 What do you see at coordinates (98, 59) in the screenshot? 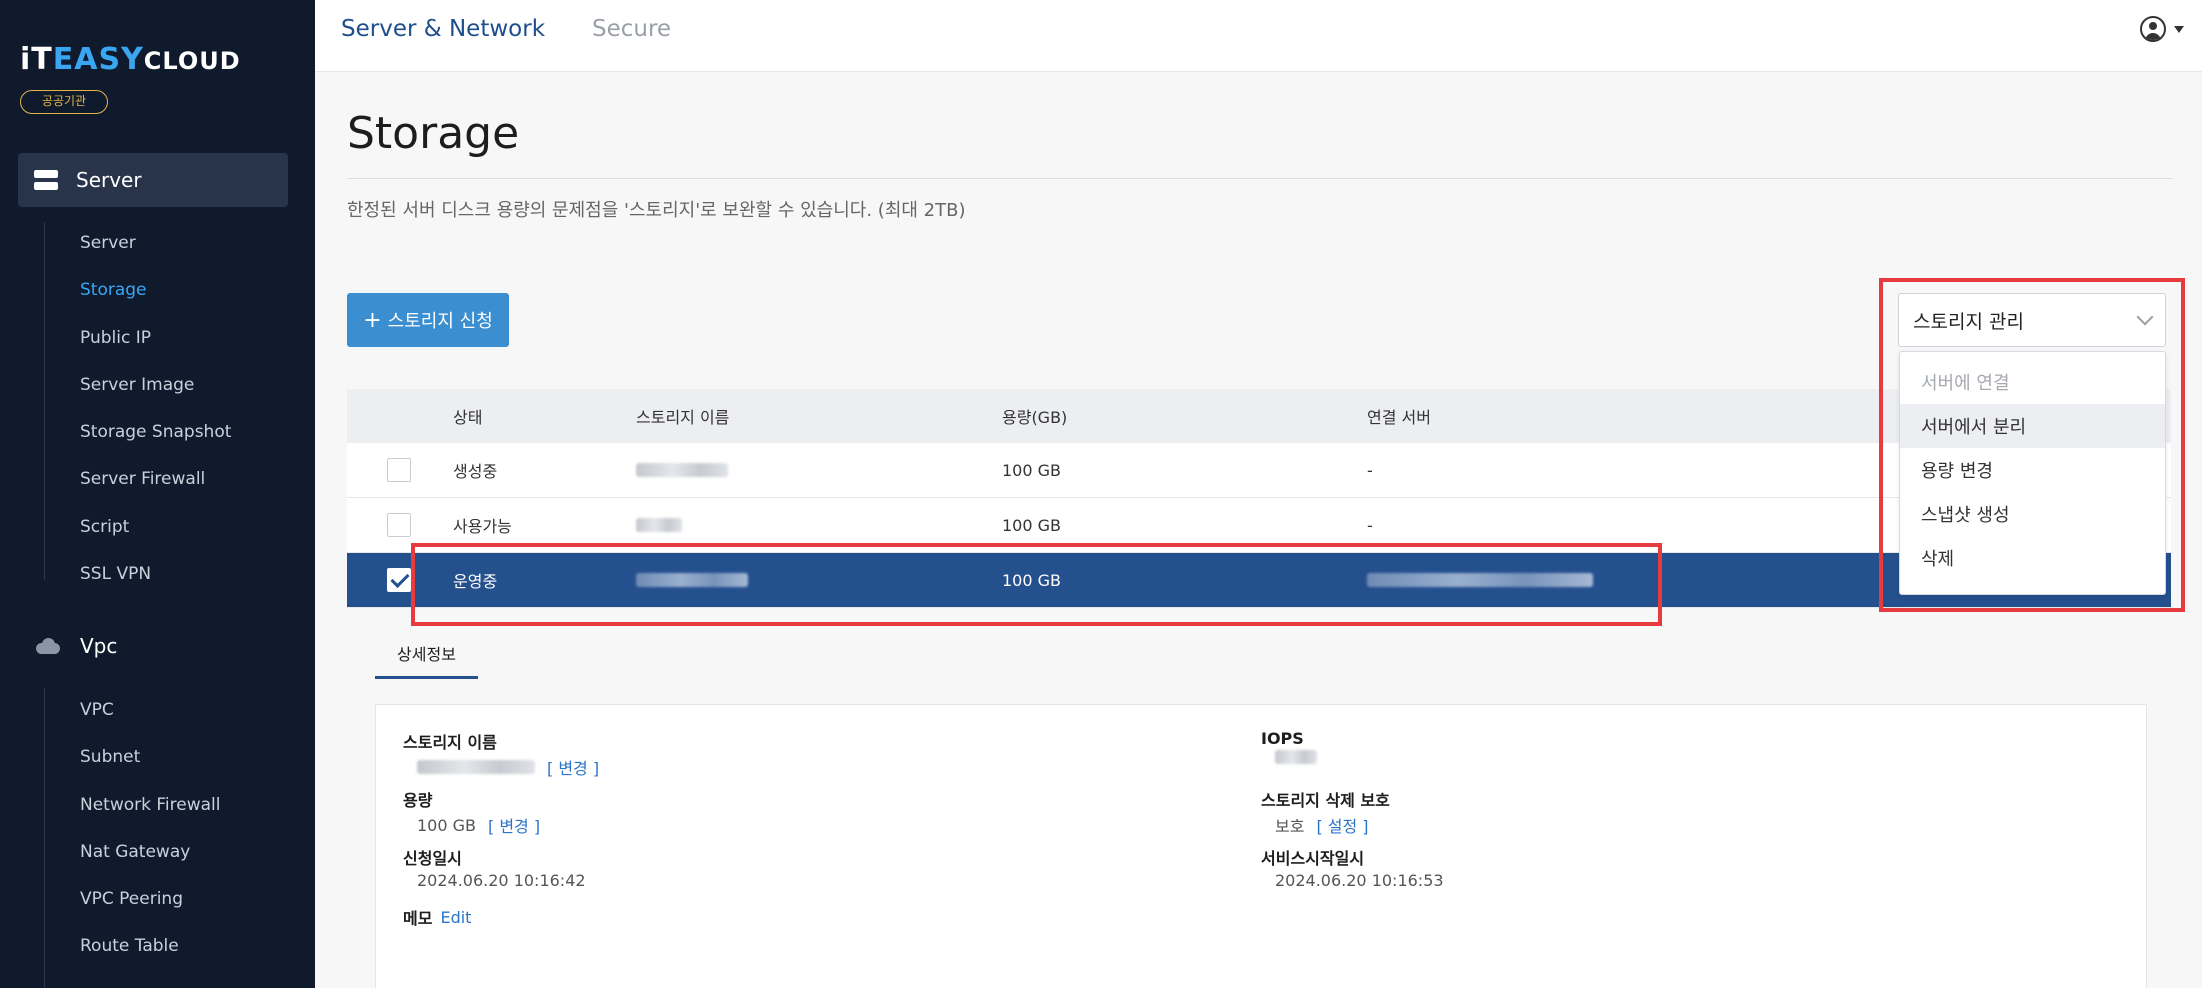
I see `logo-text-easy: EASY` at bounding box center [98, 59].